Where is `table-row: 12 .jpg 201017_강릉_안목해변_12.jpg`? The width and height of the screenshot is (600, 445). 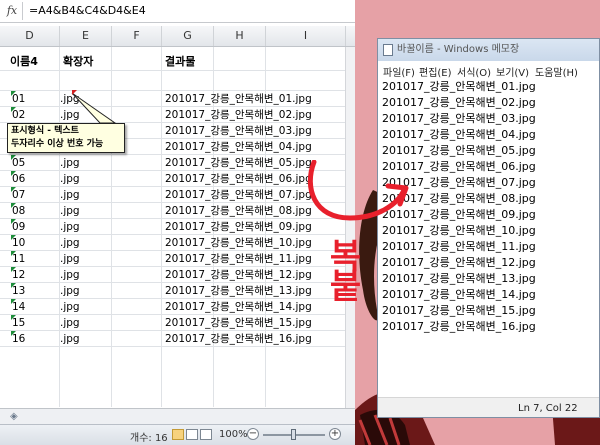 table-row: 12 .jpg 201017_강릉_안목해변_12.jpg is located at coordinates (177, 275).